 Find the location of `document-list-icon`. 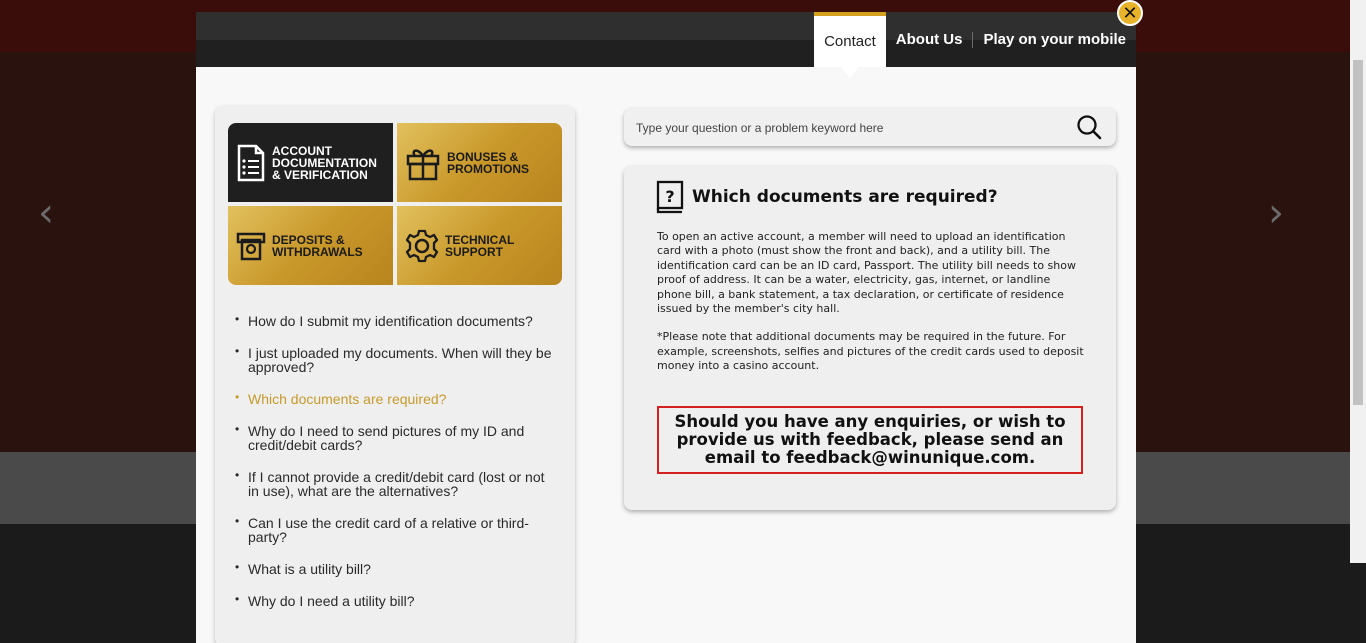

document-list-icon is located at coordinates (251, 162).